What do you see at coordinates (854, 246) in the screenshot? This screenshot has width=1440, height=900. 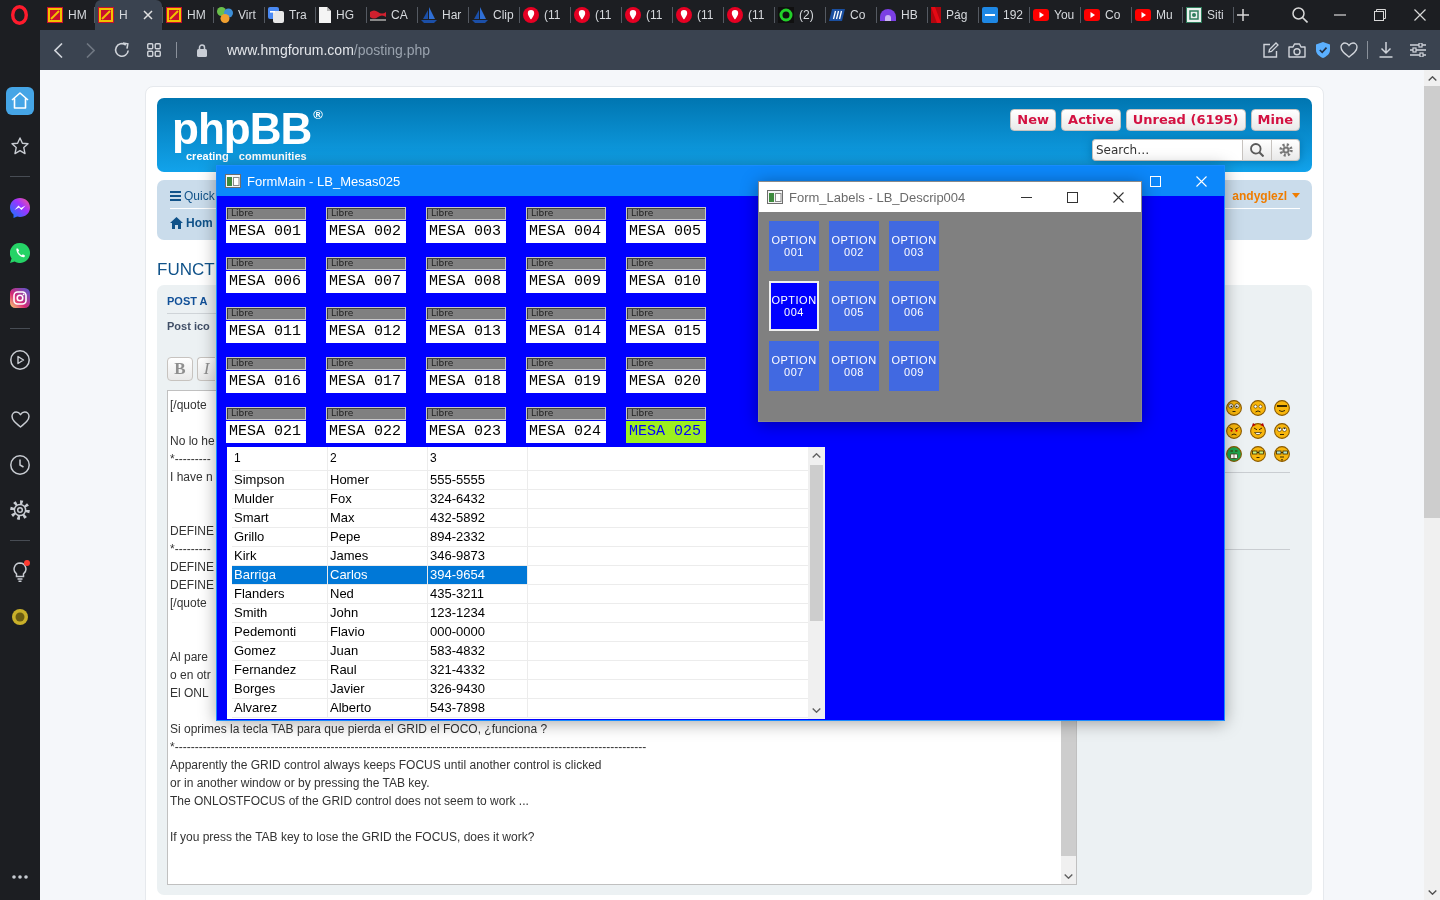 I see `option-button: OPTION 002` at bounding box center [854, 246].